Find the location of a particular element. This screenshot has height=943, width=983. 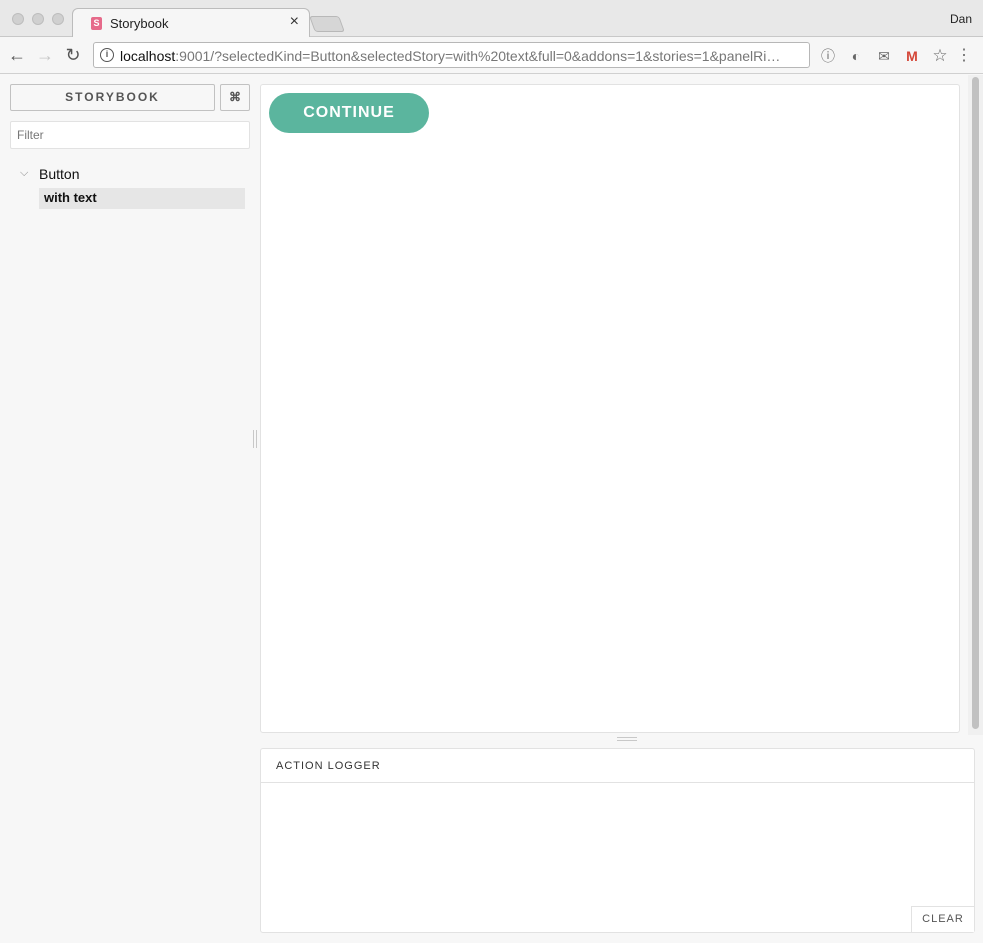

storybook-title-button: STORYBOOK is located at coordinates (112, 97).